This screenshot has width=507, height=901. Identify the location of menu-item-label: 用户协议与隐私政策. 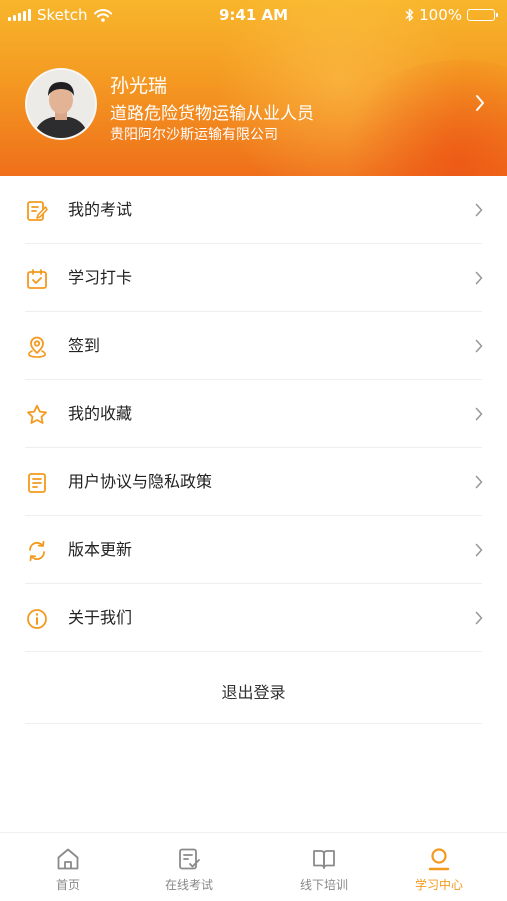
(140, 481).